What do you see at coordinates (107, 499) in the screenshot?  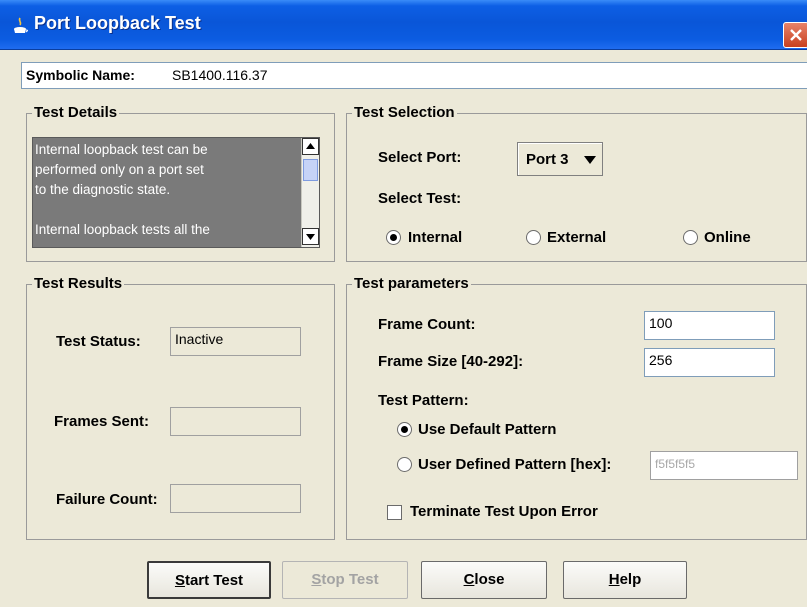 I see `failure-count-label: Failure Count:` at bounding box center [107, 499].